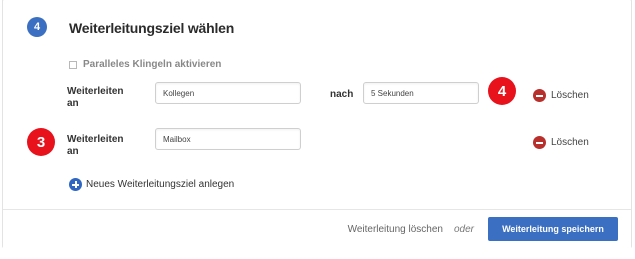 The width and height of the screenshot is (635, 259). Describe the element at coordinates (342, 94) in the screenshot. I see `after-label: nach` at that location.